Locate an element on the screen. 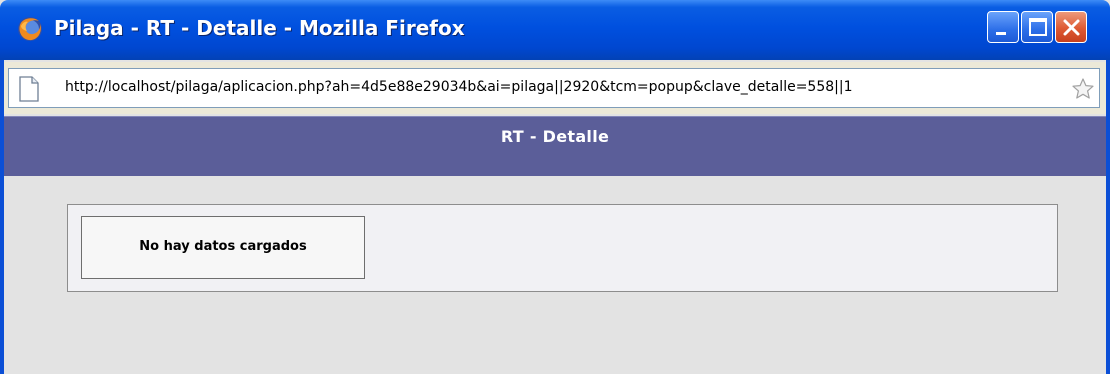 Image resolution: width=1110 pixels, height=374 pixels. star-icon is located at coordinates (1083, 89).